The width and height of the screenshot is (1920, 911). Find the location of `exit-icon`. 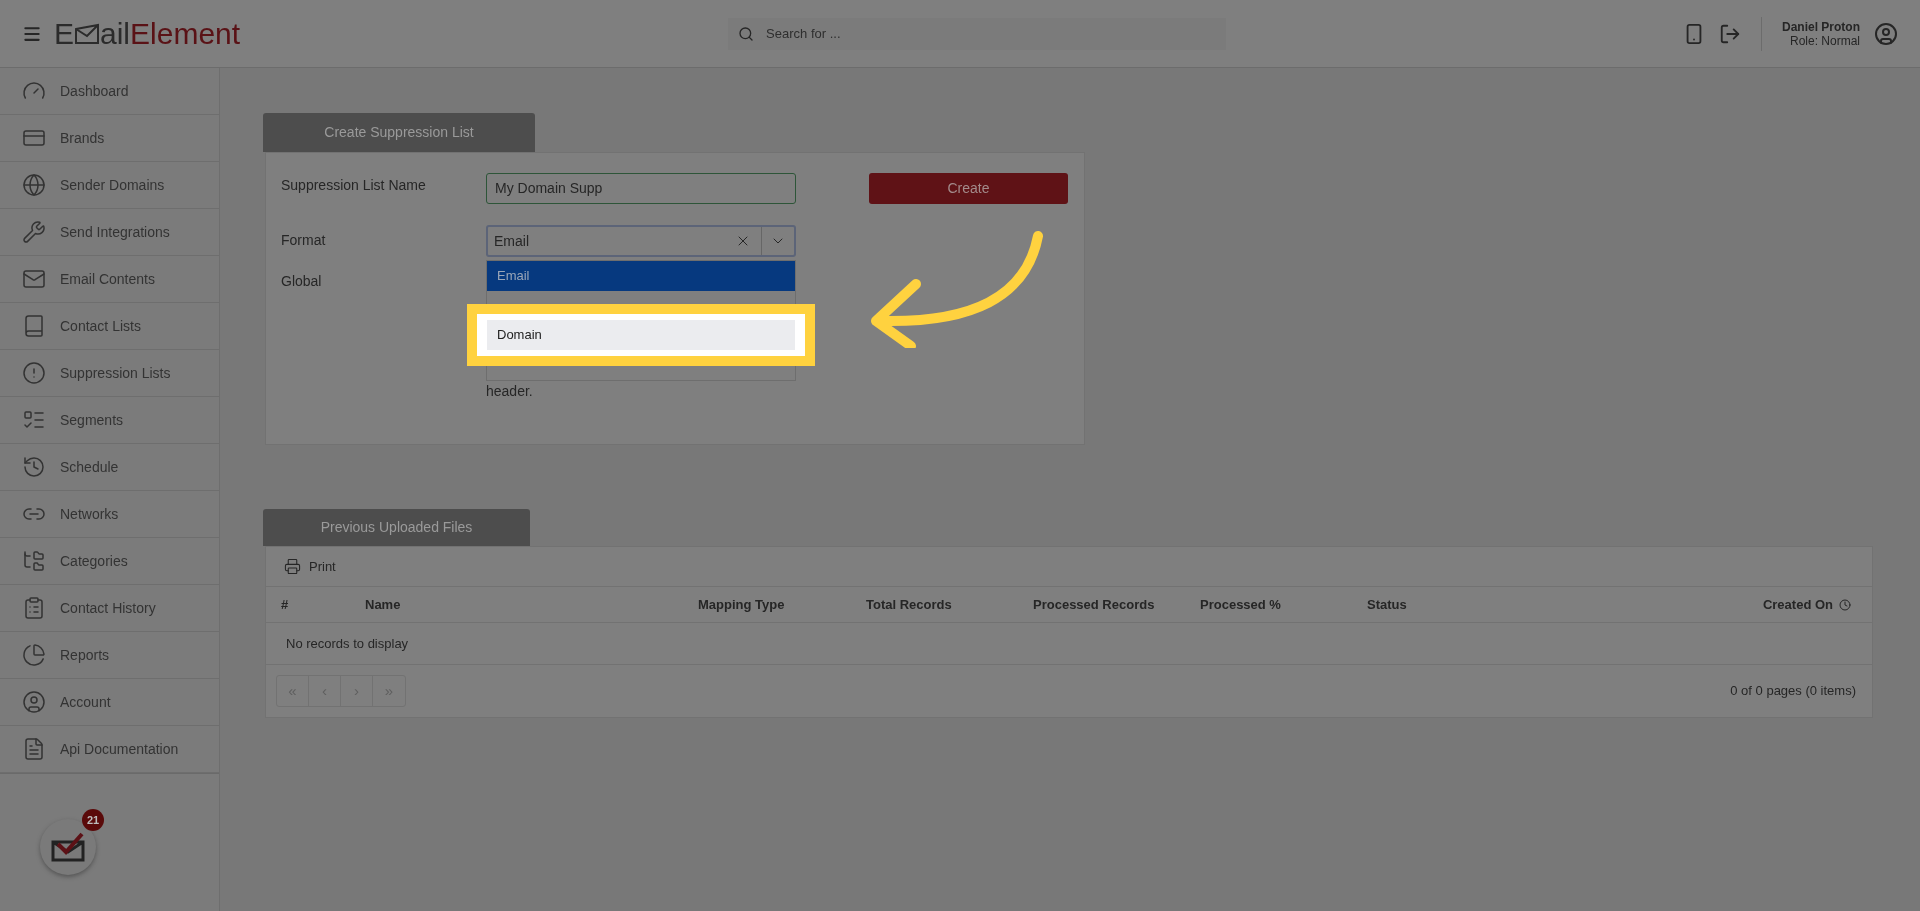

exit-icon is located at coordinates (1730, 33).